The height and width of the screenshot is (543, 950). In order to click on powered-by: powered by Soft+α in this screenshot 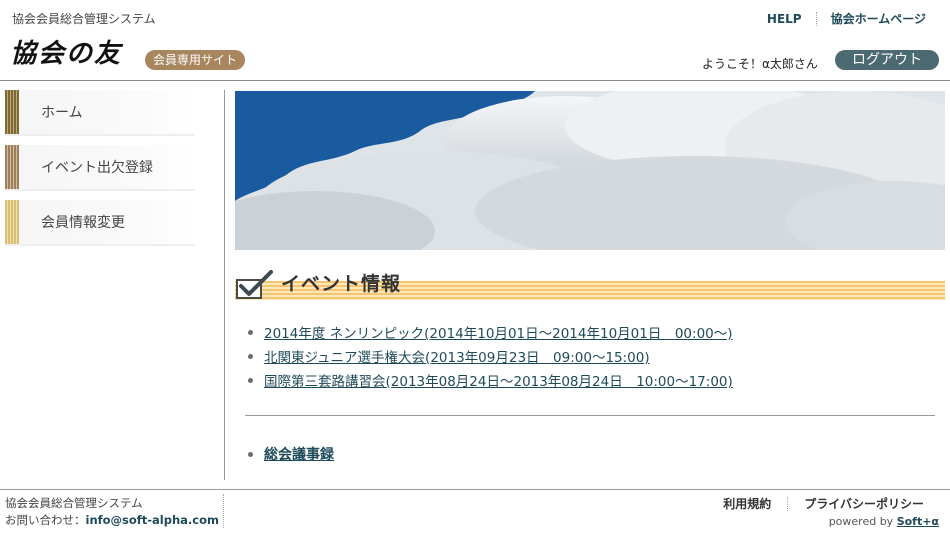, I will do `click(884, 521)`.